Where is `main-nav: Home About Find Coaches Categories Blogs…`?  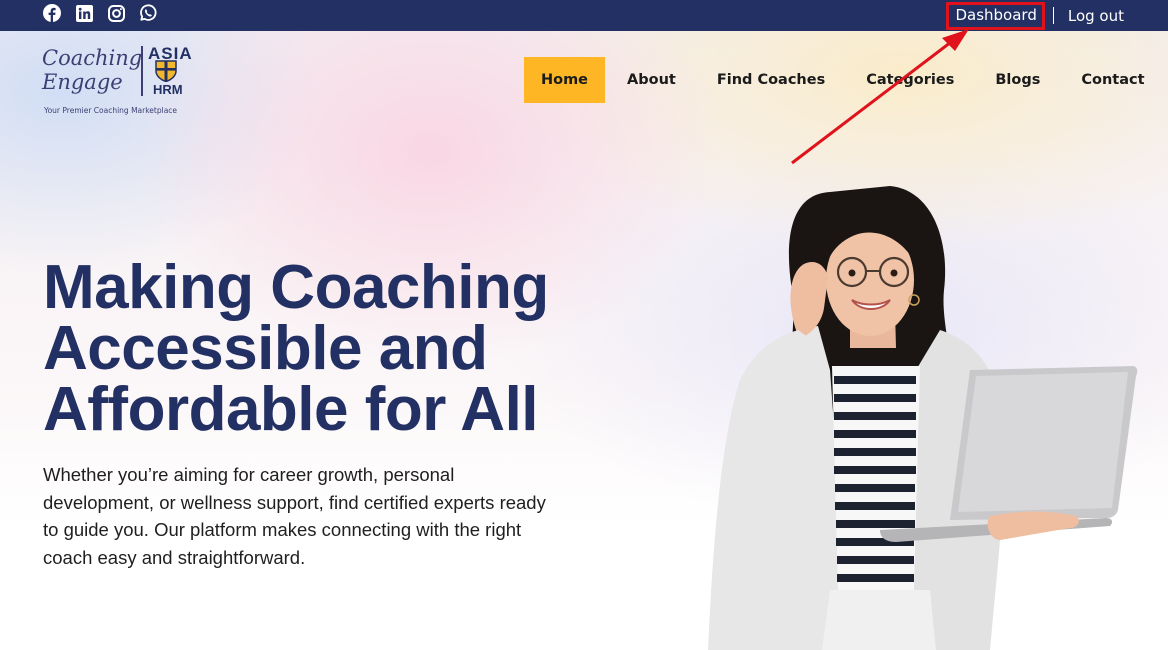
main-nav: Home About Find Coaches Categories Blogs… is located at coordinates (834, 80).